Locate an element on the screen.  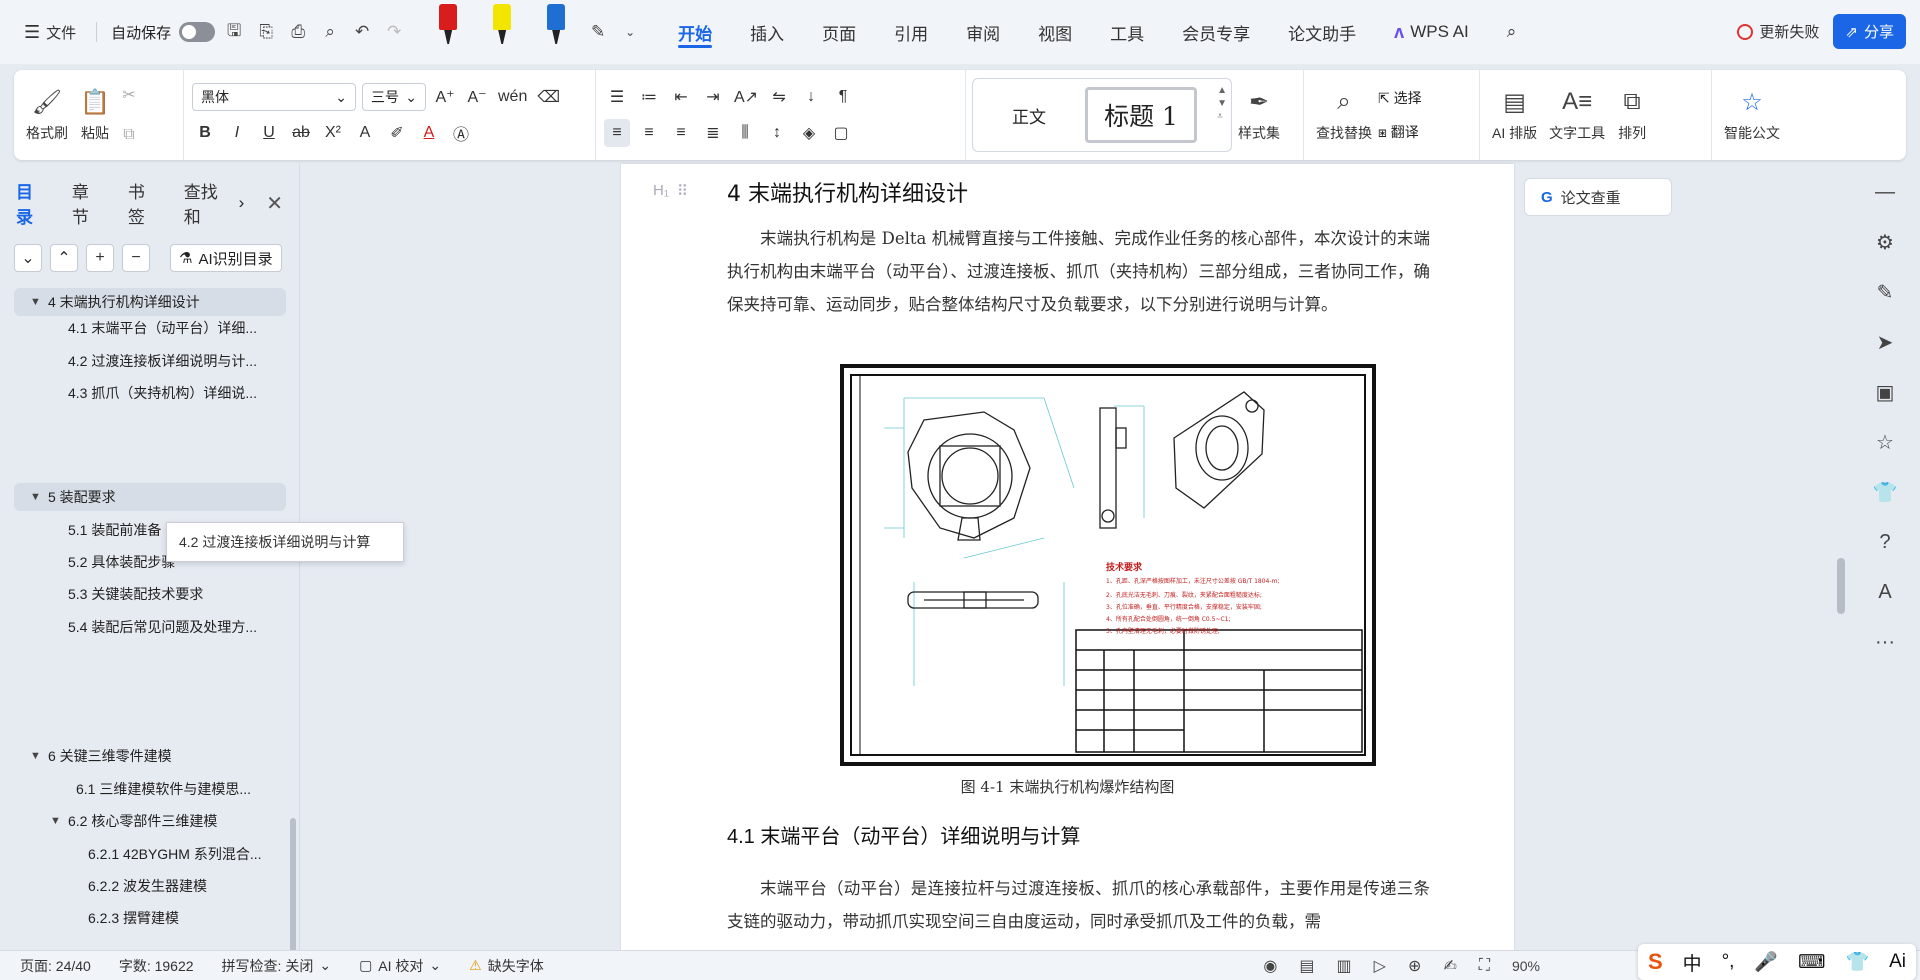
superscript-icon: X² is located at coordinates (333, 133).